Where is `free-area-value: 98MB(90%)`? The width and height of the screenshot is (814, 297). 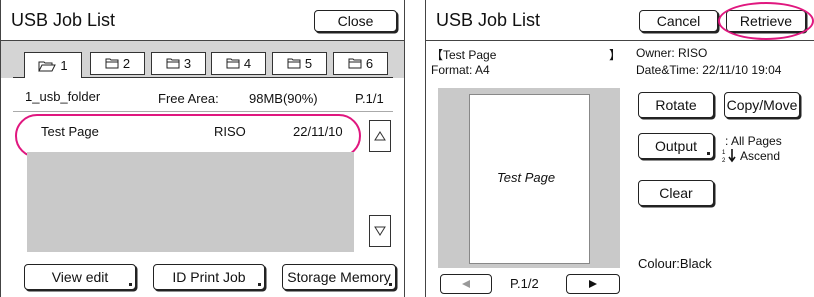 free-area-value: 98MB(90%) is located at coordinates (283, 98).